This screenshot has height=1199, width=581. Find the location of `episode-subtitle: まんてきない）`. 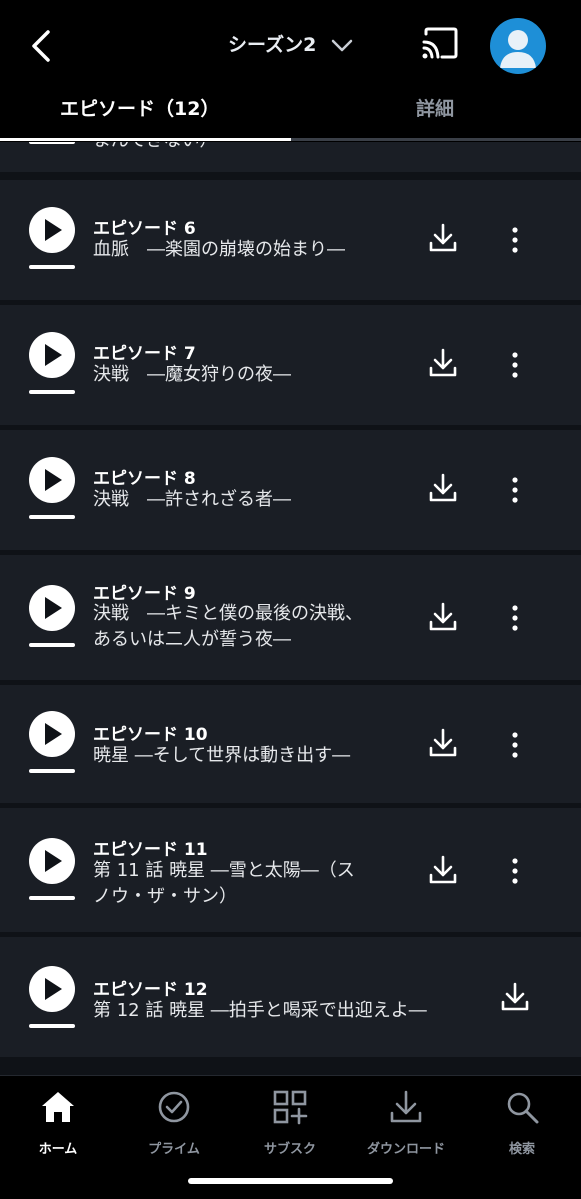

episode-subtitle: まんてきない） is located at coordinates (155, 147).